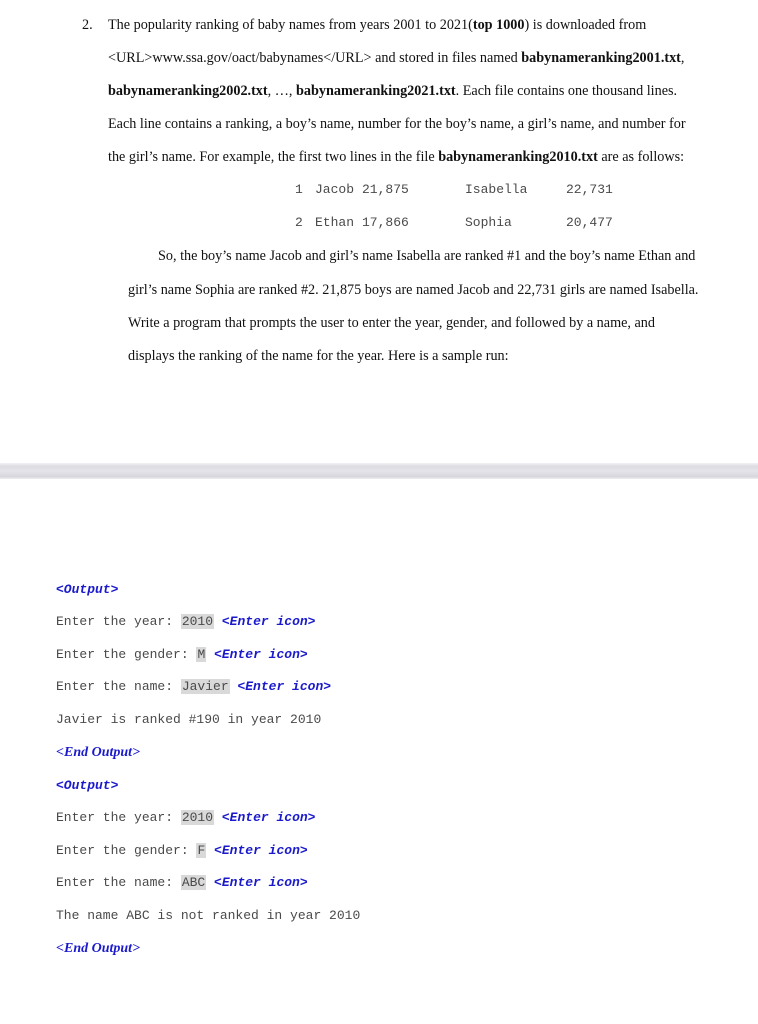 This screenshot has width=758, height=1024. Describe the element at coordinates (189, 719) in the screenshot. I see `result-line: Javier is ranked #190 in year 2010` at that location.